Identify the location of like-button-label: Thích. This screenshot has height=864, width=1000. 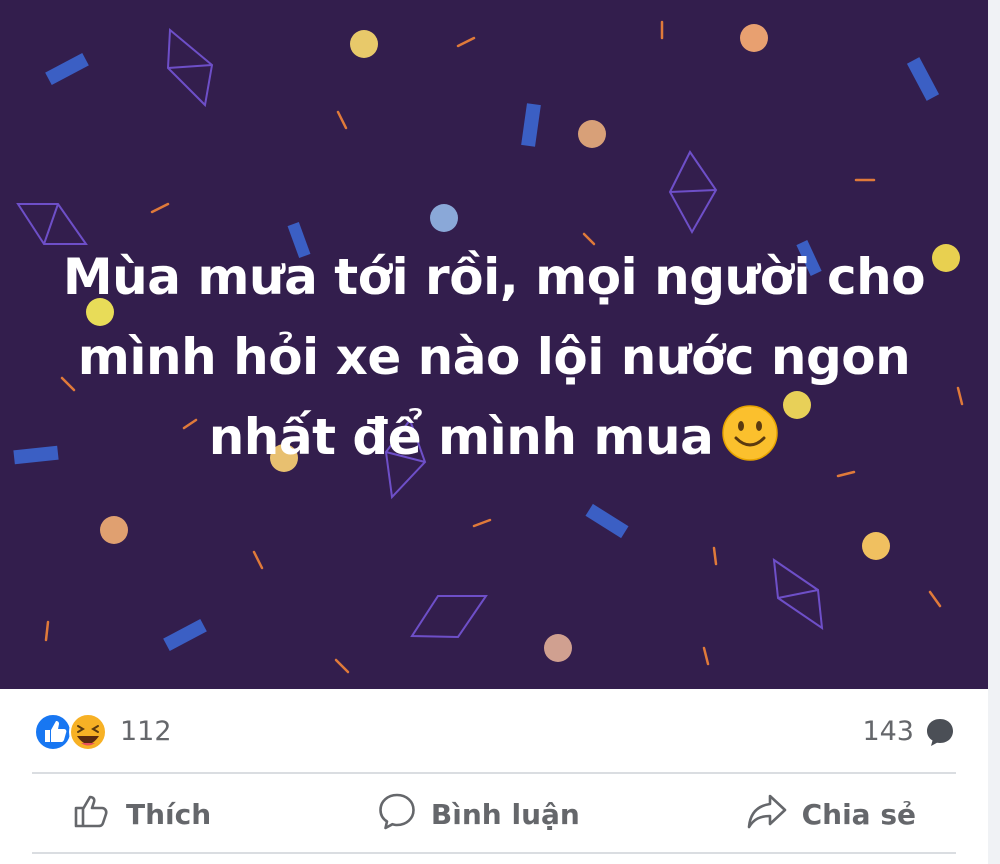
(169, 814).